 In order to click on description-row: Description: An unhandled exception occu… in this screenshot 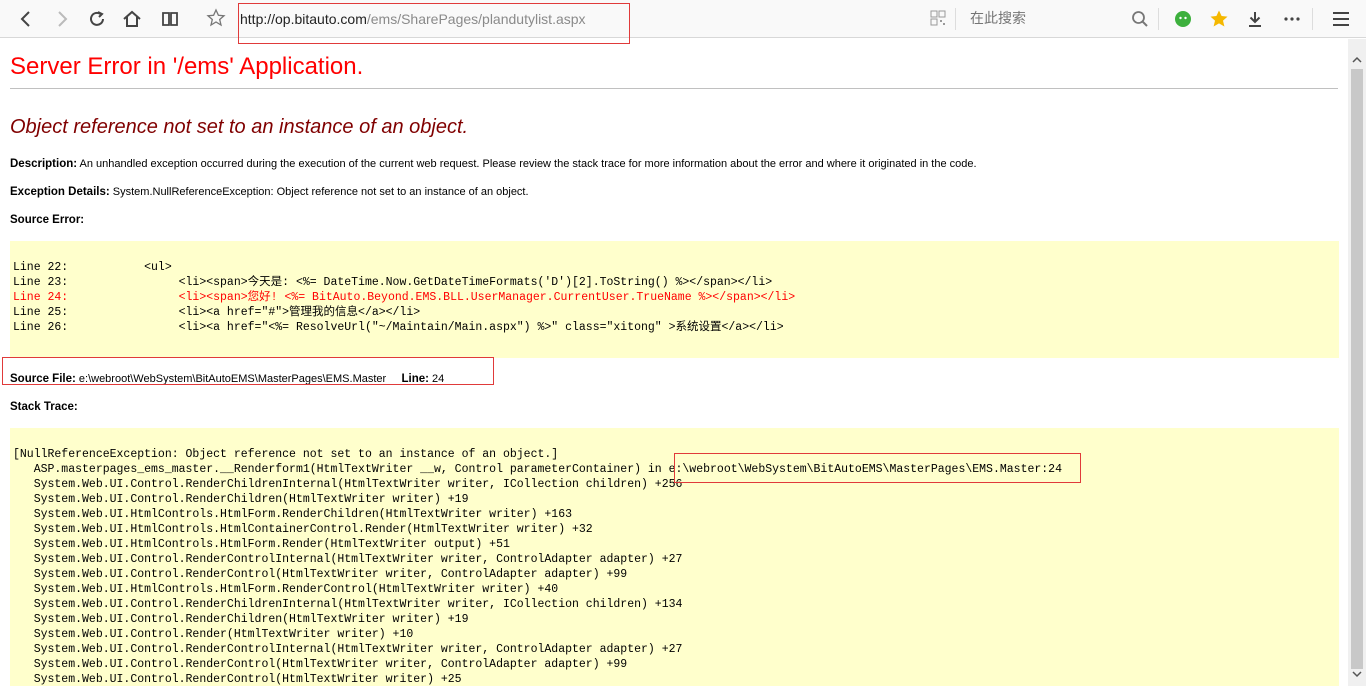, I will do `click(493, 164)`.